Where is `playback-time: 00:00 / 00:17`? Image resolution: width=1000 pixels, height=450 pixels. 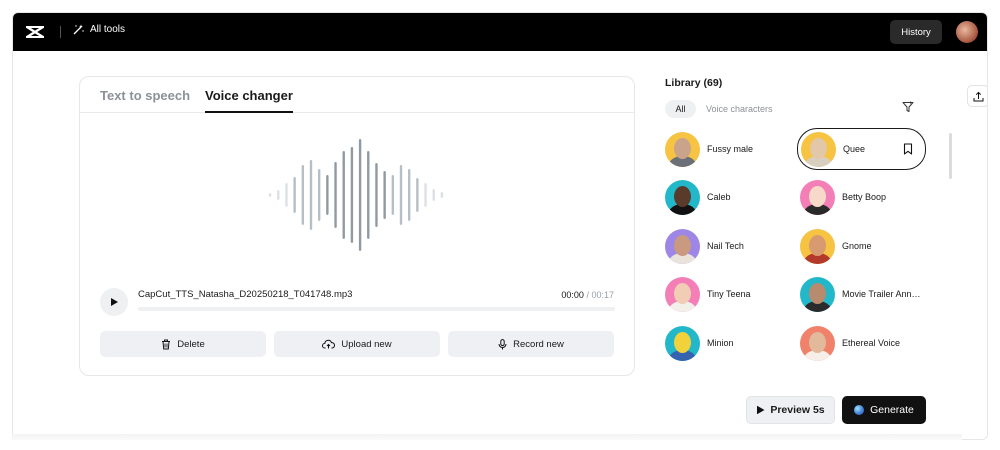 playback-time: 00:00 / 00:17 is located at coordinates (587, 295).